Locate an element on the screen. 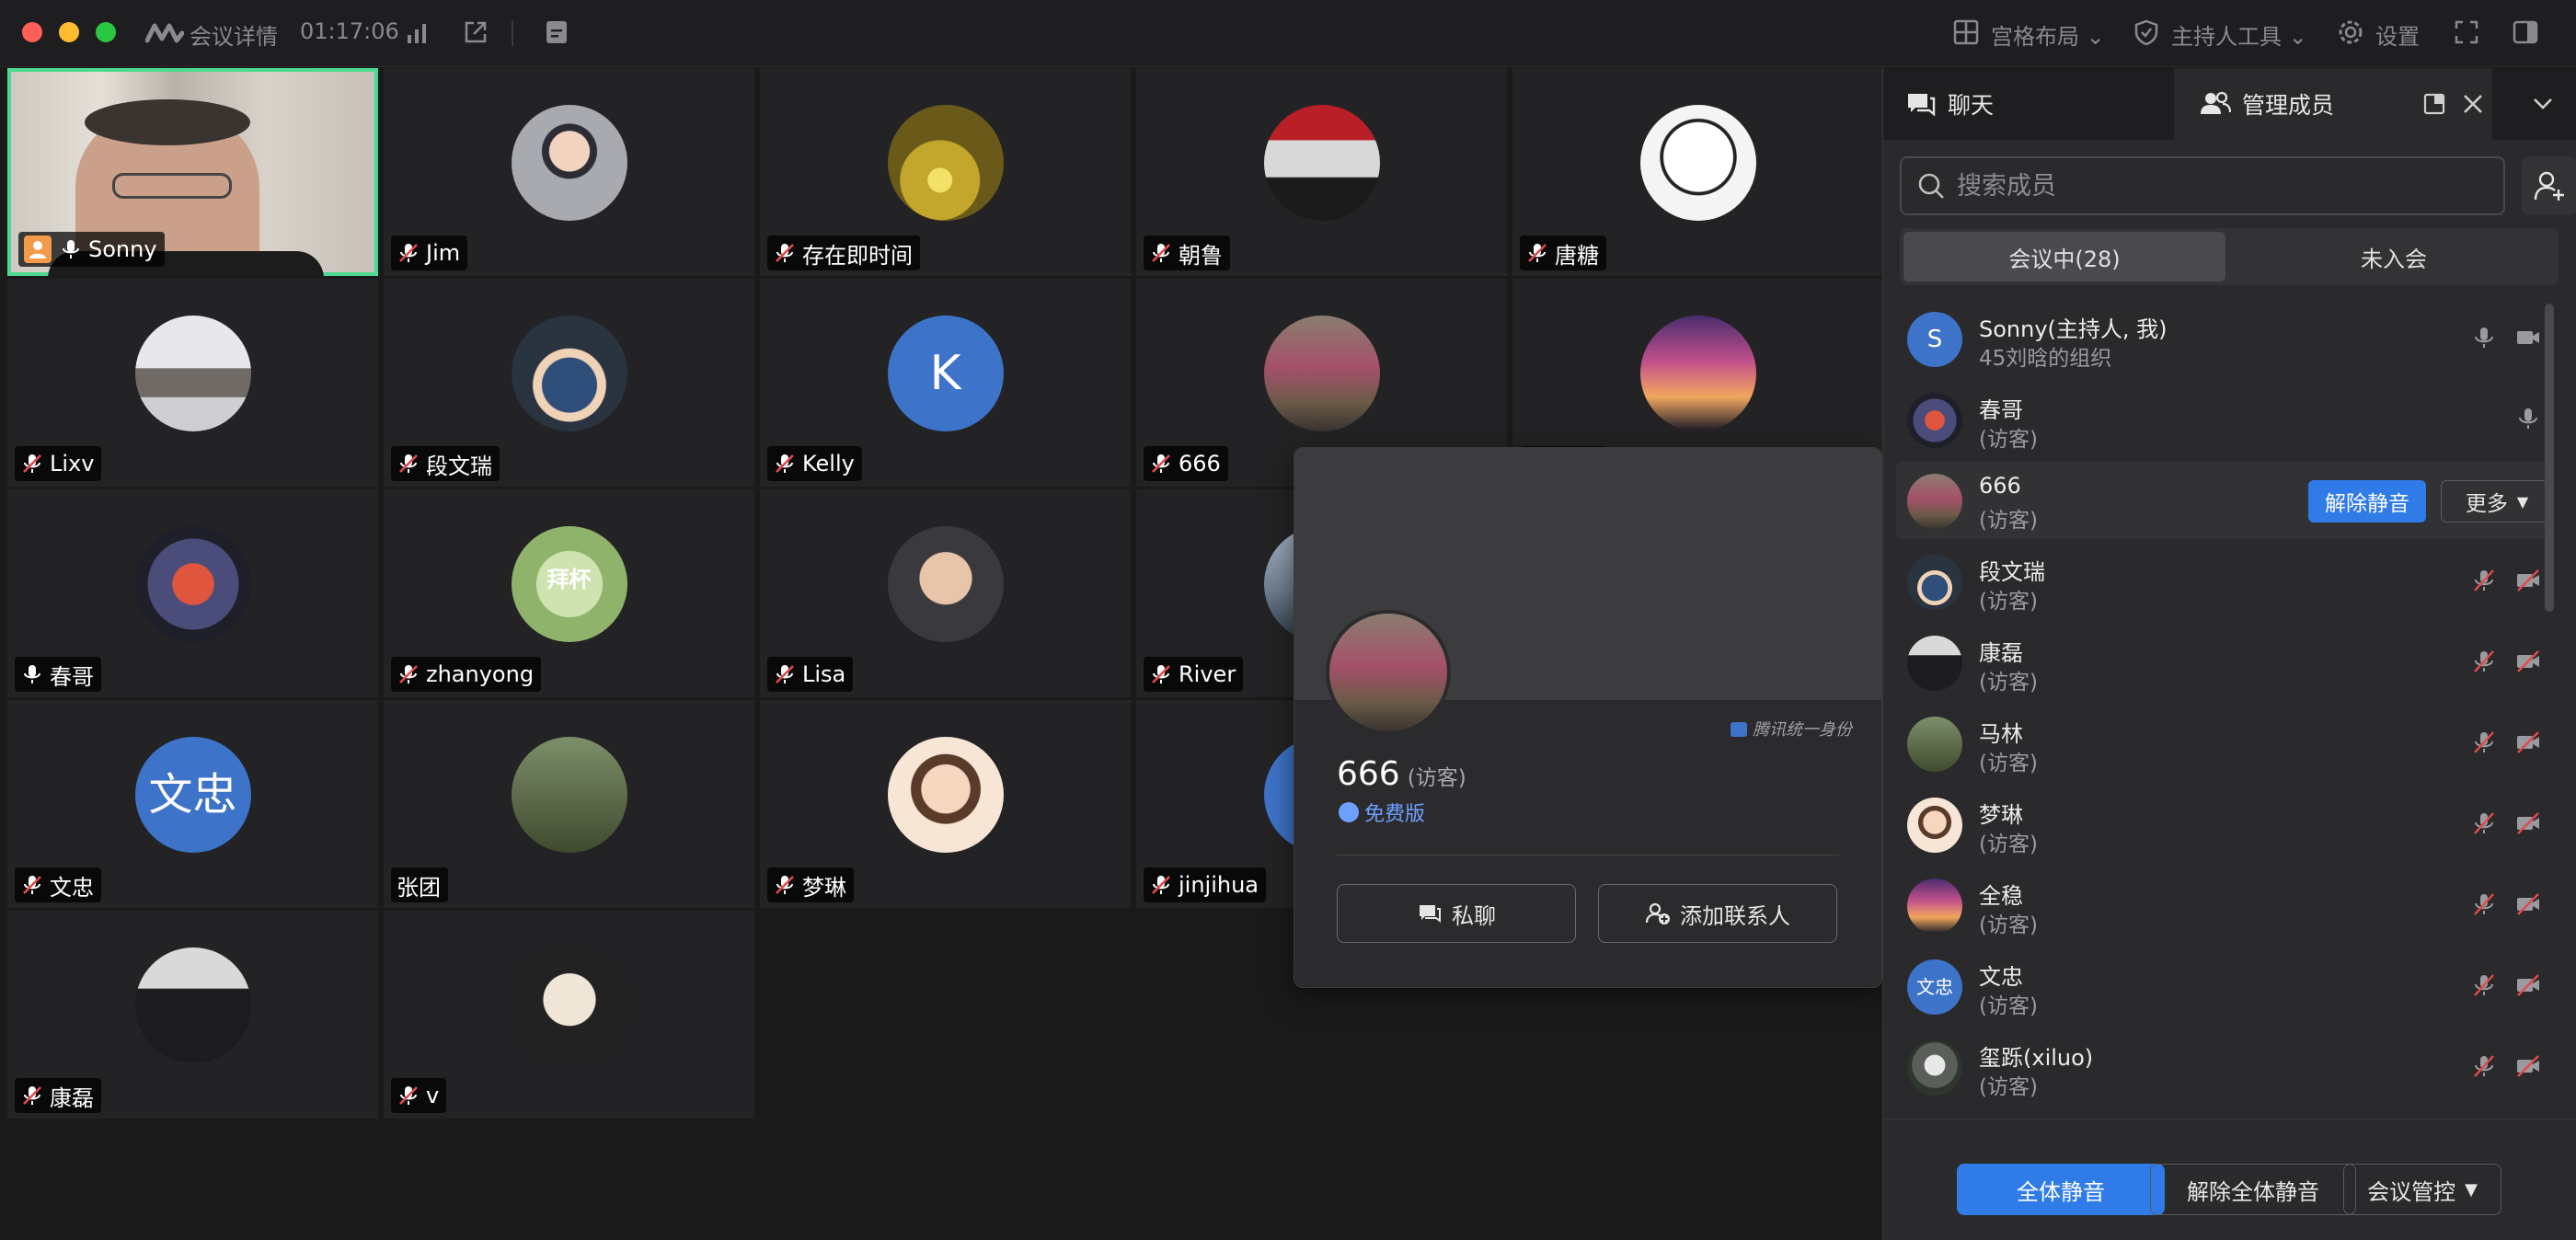 The height and width of the screenshot is (1240, 2576). host-badge-icon is located at coordinates (38, 249).